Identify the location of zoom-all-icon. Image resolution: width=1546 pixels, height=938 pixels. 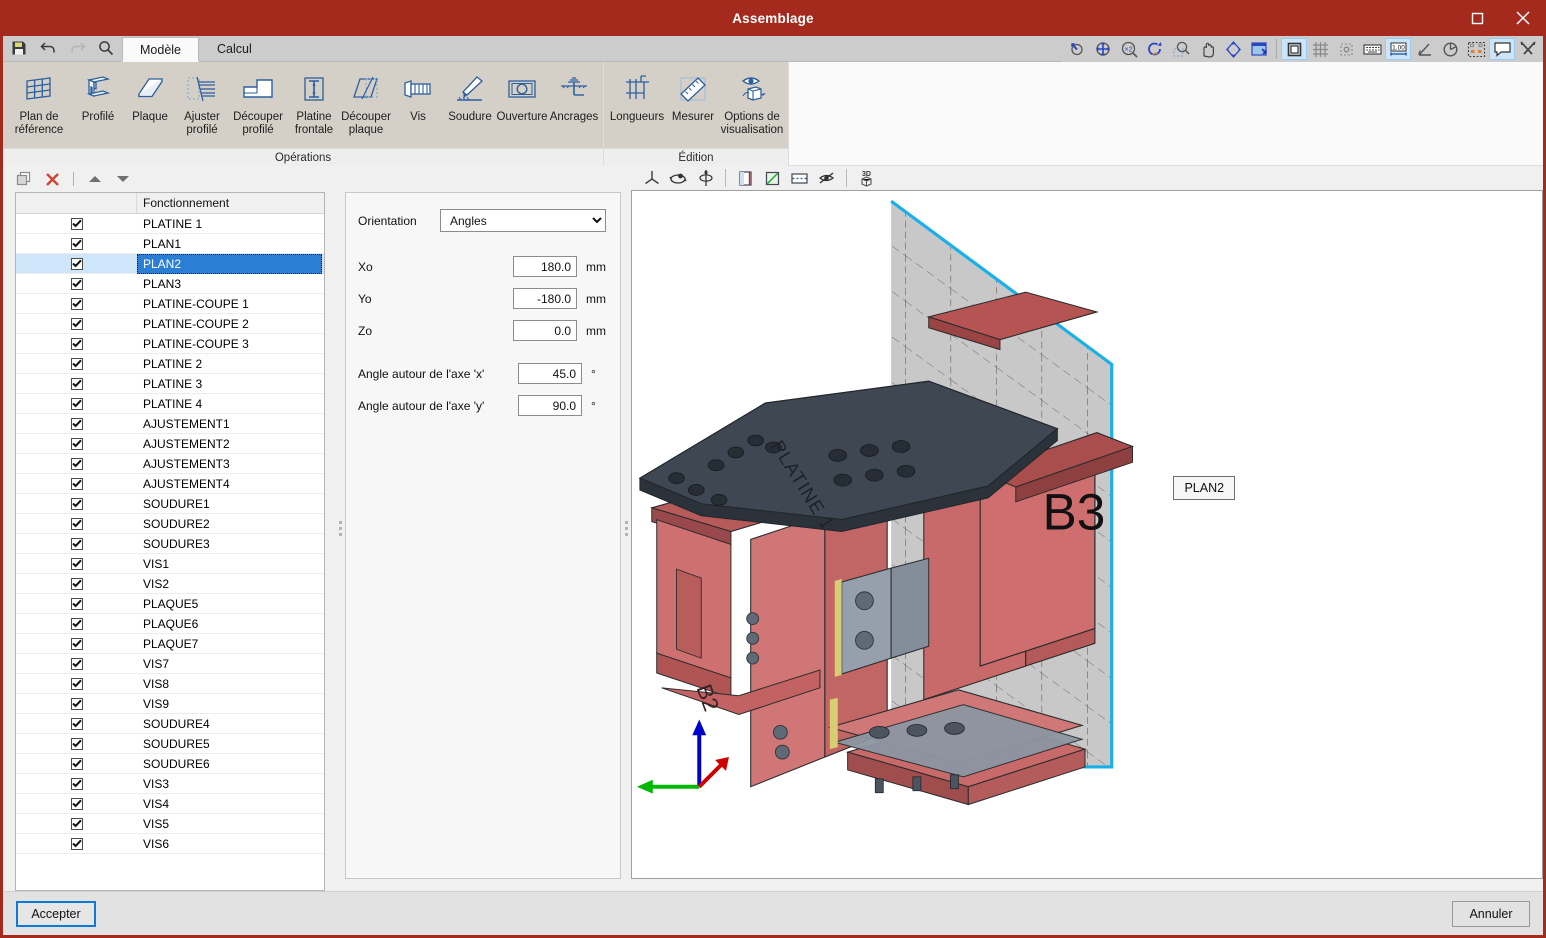
(1103, 49).